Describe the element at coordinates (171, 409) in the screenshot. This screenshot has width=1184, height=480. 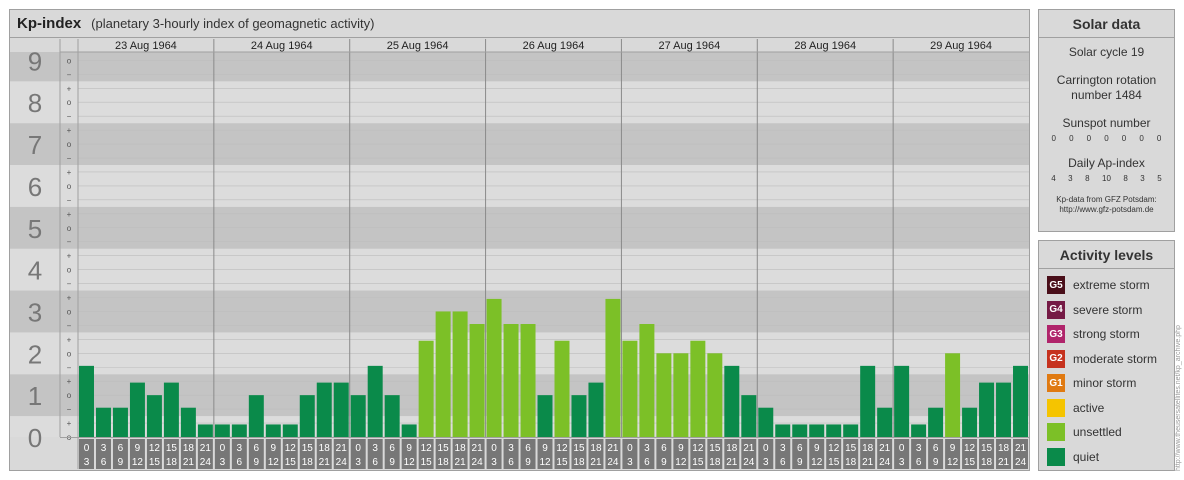
I see `kp-bar-d0-s5` at that location.